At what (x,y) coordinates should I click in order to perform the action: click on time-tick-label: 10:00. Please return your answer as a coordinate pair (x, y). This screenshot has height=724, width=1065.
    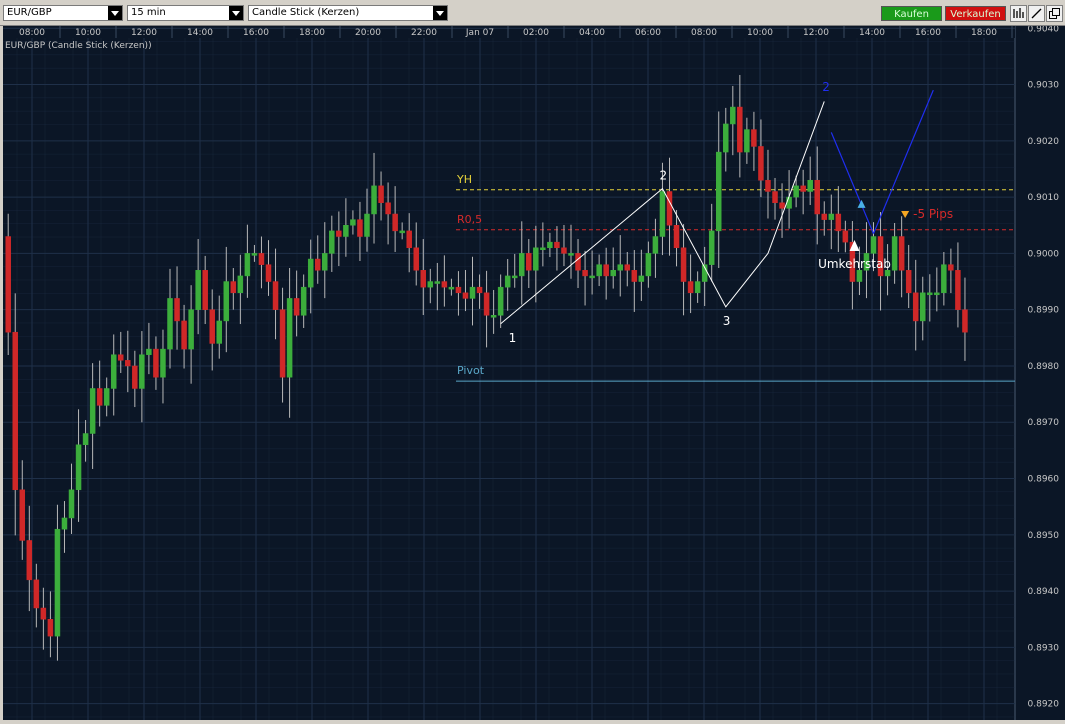
    Looking at the image, I should click on (88, 33).